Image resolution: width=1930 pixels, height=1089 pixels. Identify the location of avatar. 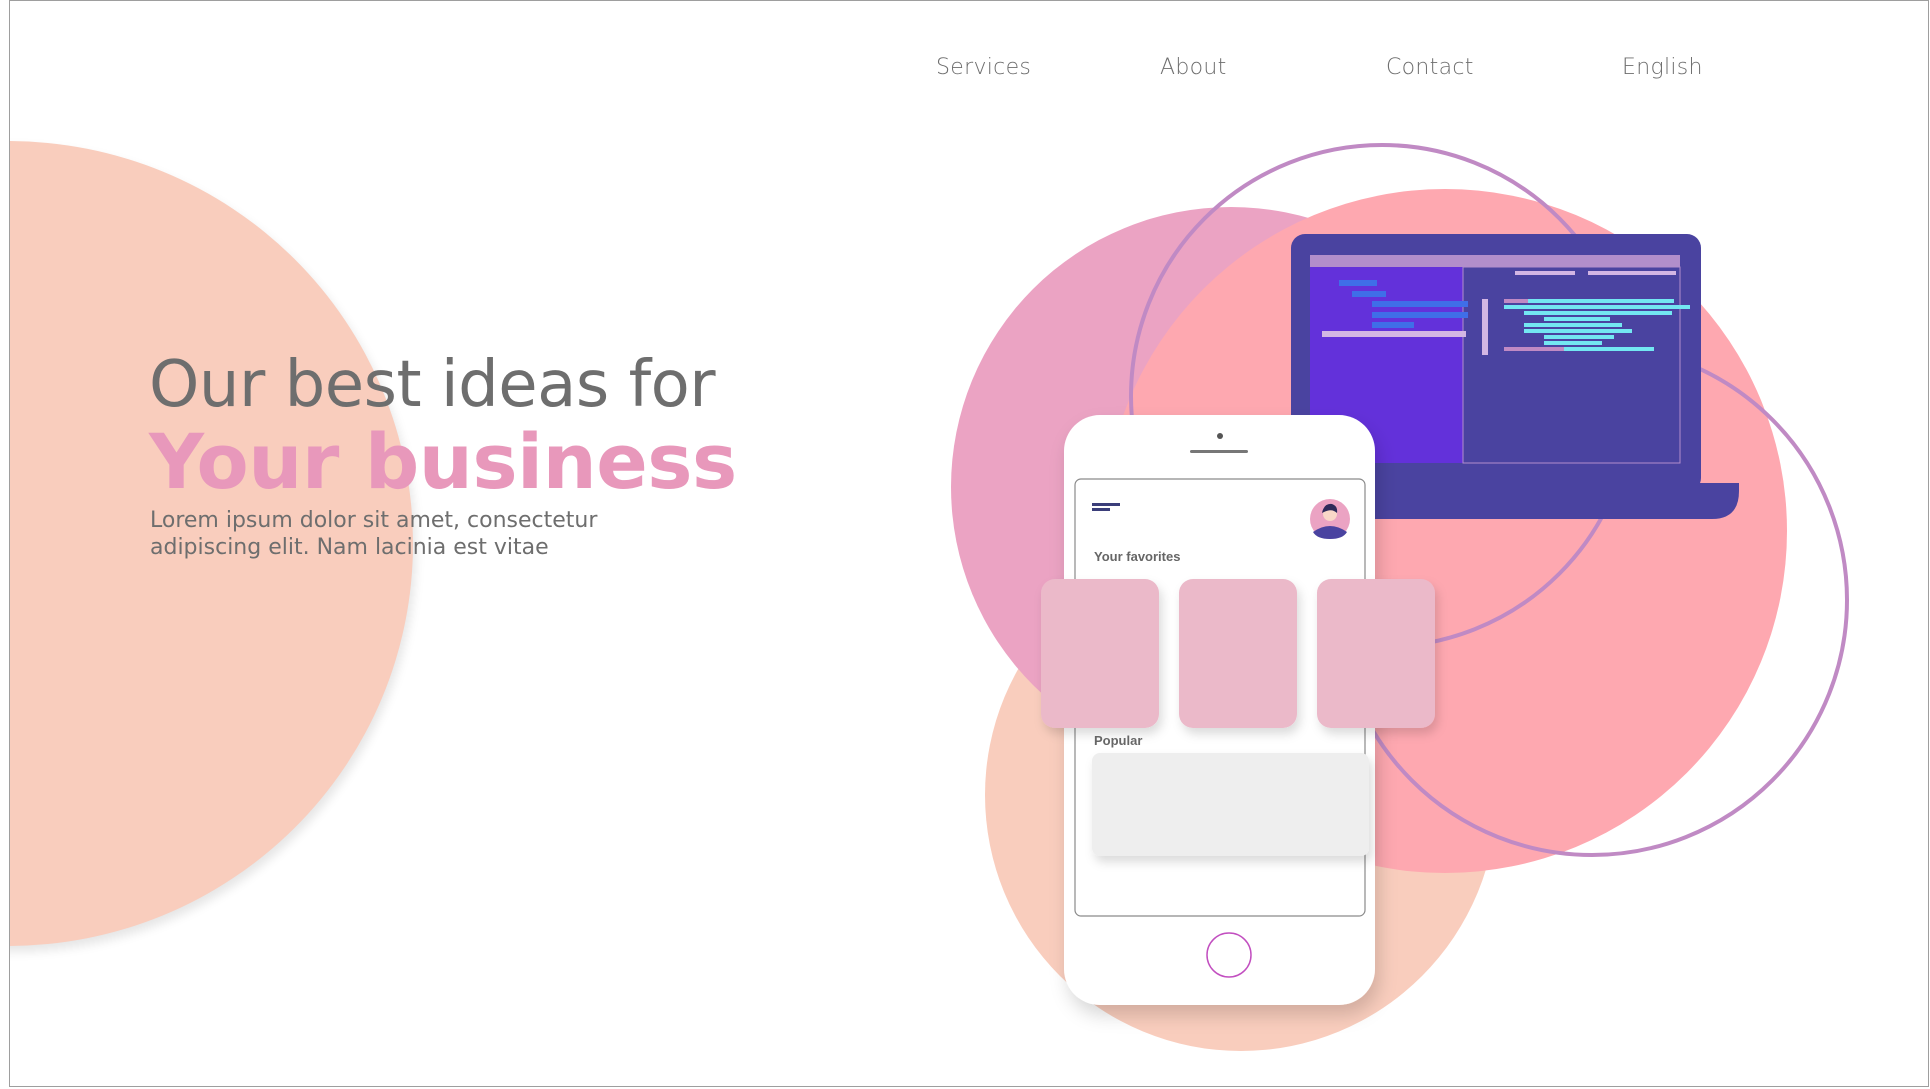
(1330, 519).